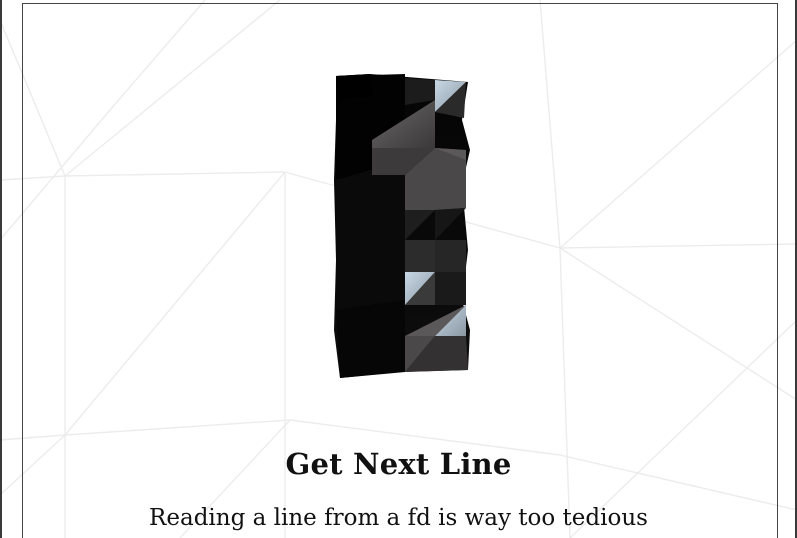 Image resolution: width=797 pixels, height=538 pixels. I want to click on page-title: Get Next Line, so click(398, 464).